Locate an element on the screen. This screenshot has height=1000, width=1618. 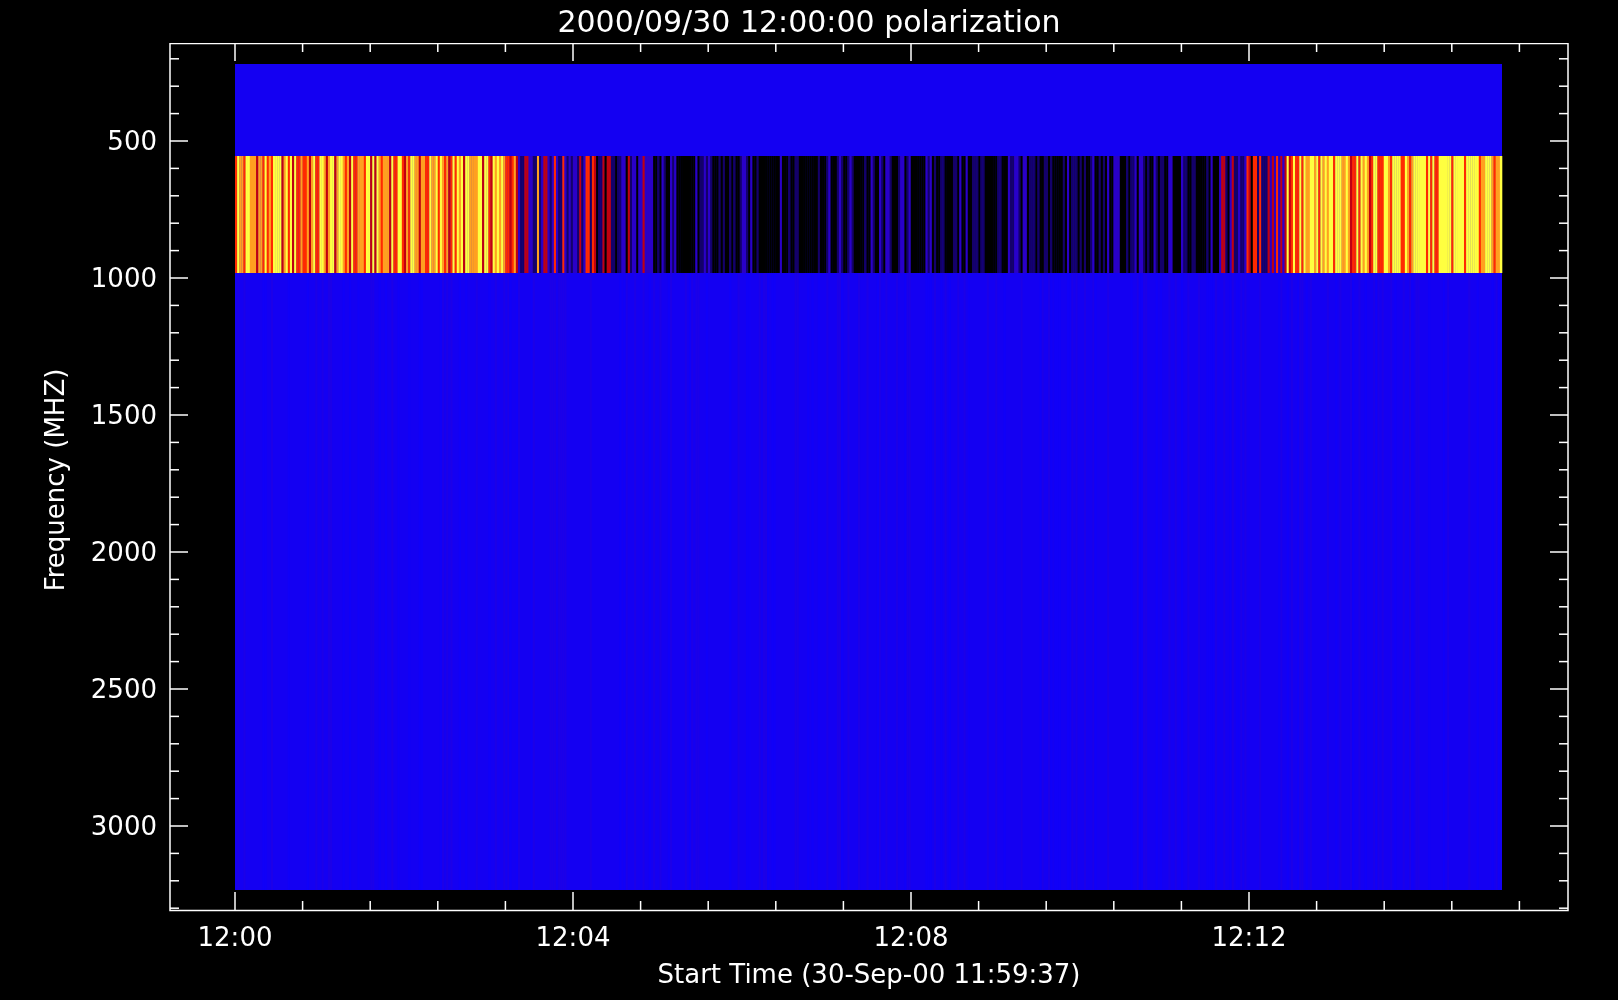
y-tick-label: 1000 is located at coordinates (123, 278).